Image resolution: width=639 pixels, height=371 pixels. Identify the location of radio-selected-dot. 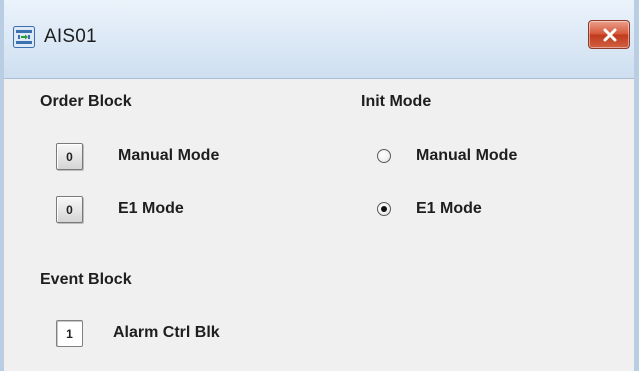
(384, 209).